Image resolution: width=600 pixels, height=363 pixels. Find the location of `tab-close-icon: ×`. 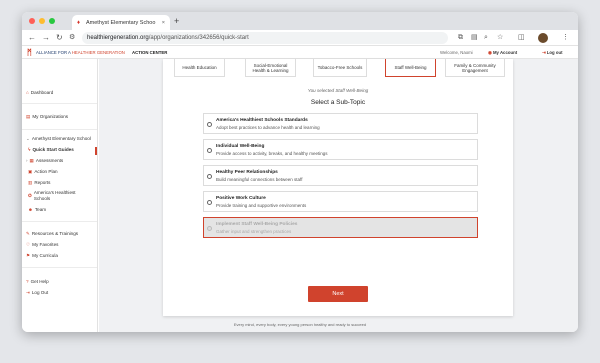

tab-close-icon: × is located at coordinates (163, 23).